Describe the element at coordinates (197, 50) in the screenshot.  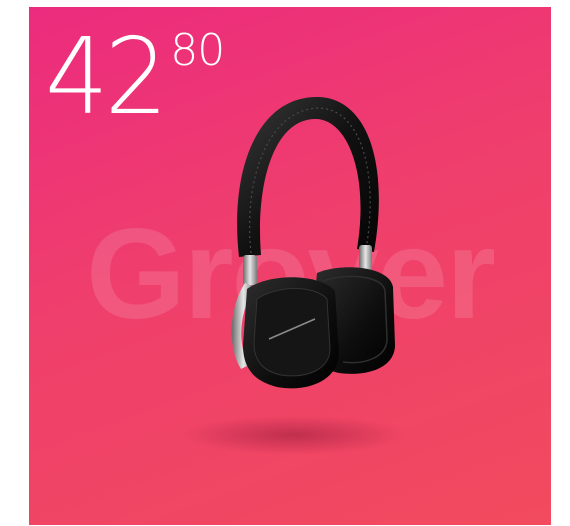
I see `price-cents: 80` at that location.